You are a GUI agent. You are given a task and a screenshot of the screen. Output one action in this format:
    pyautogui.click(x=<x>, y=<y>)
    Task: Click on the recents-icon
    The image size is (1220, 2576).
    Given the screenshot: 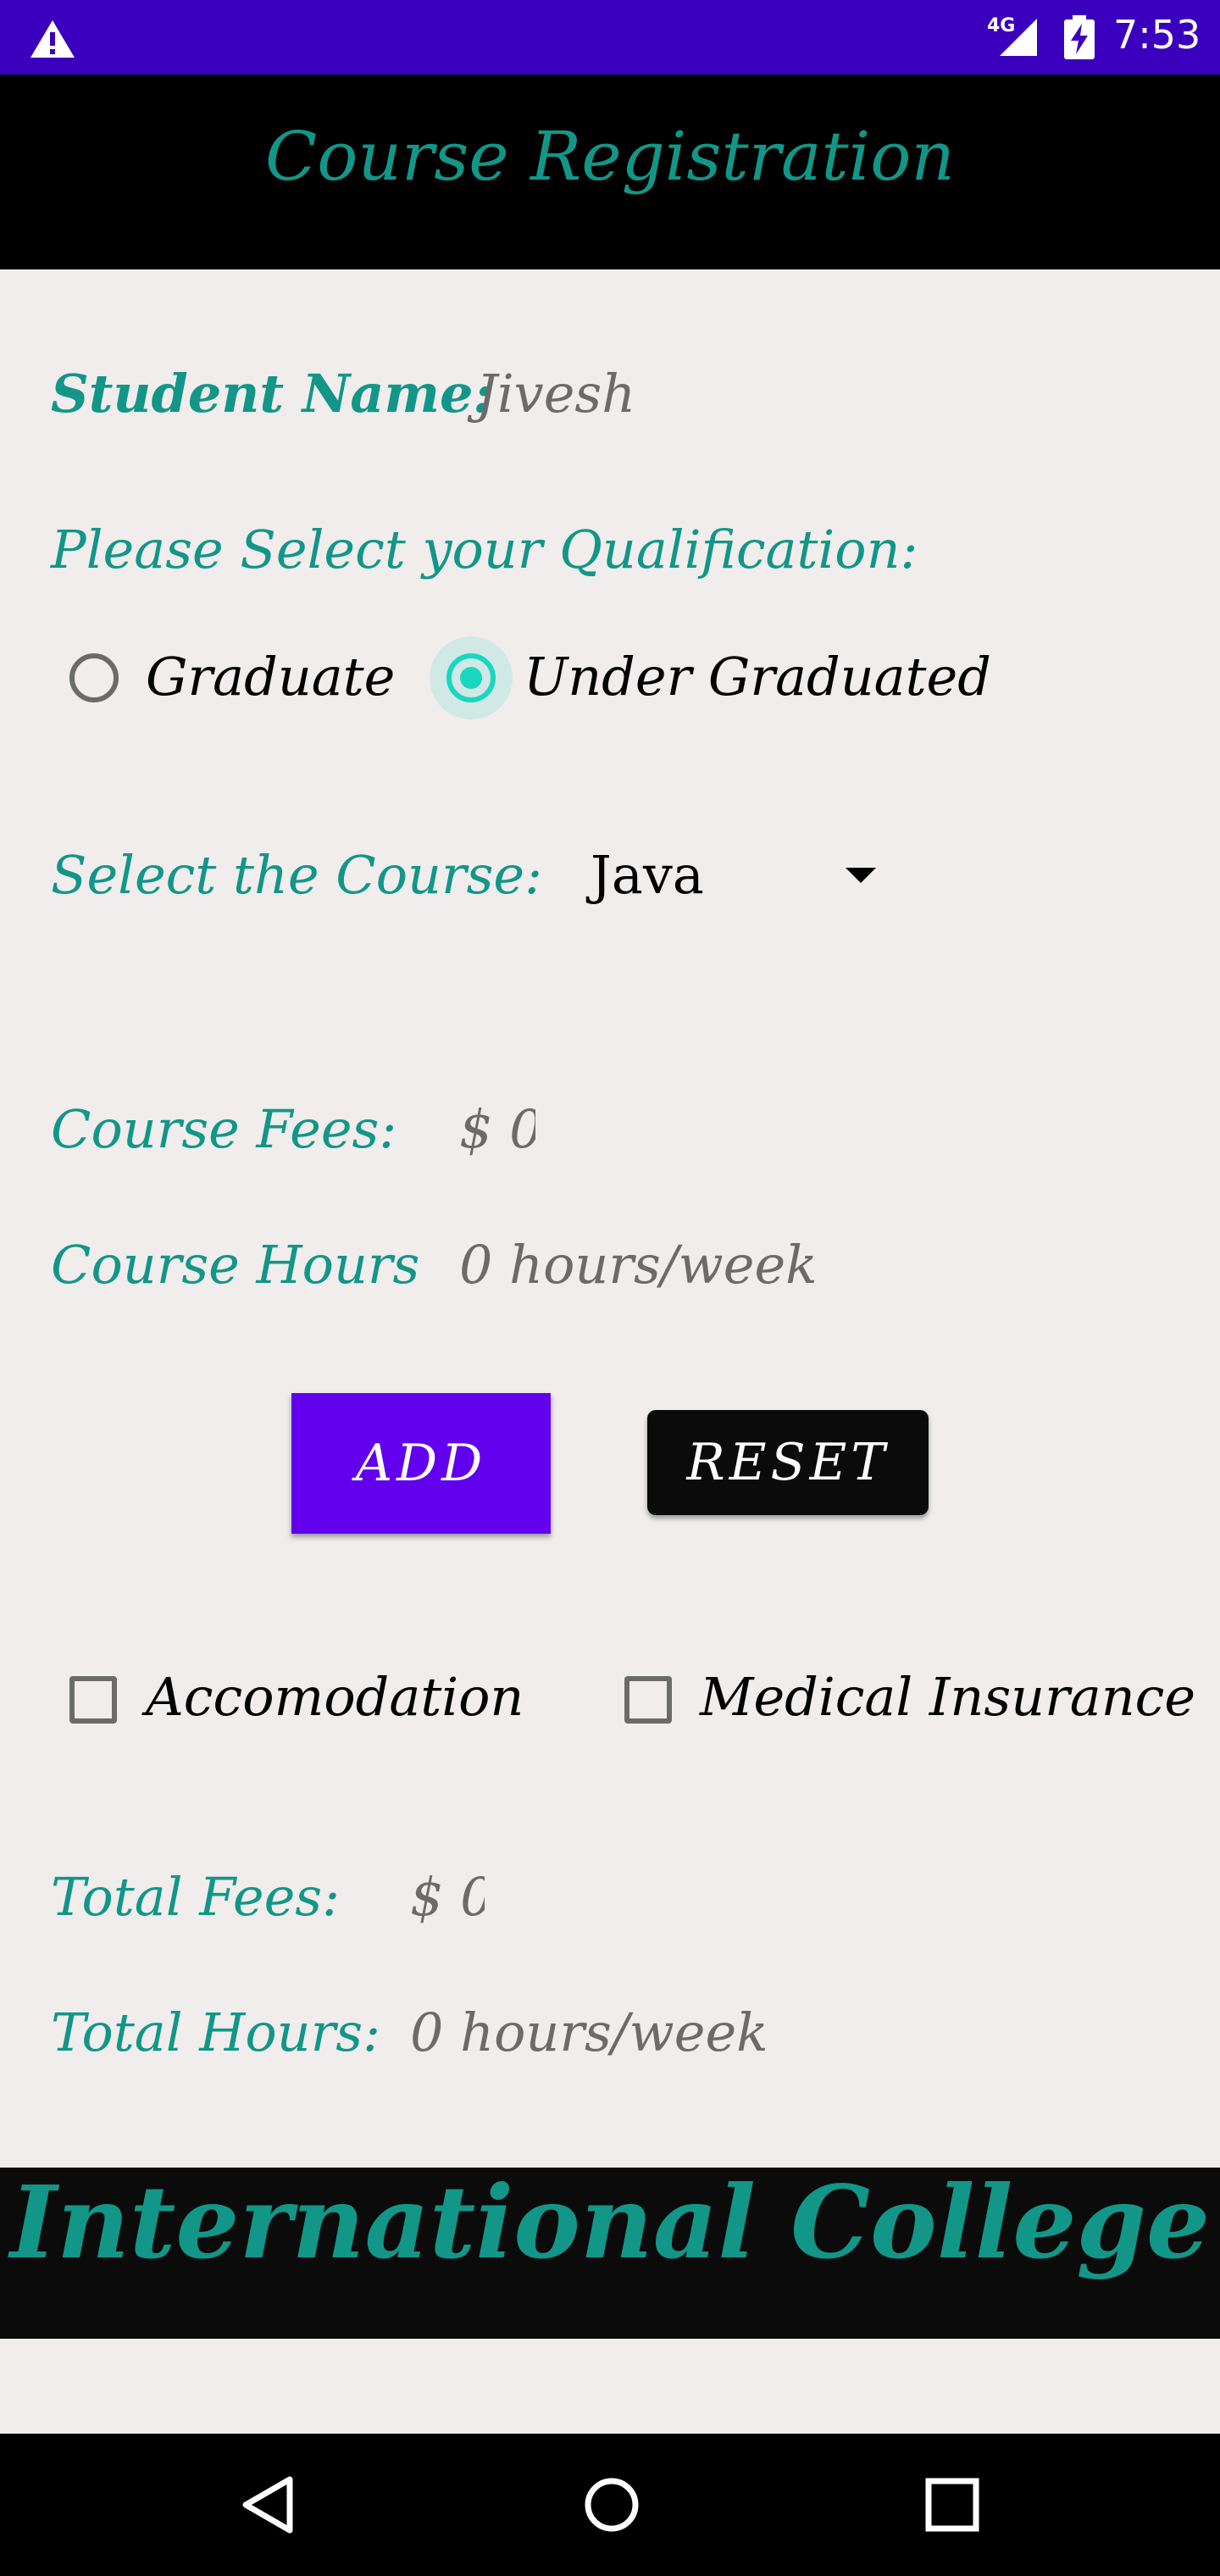 What is the action you would take?
    pyautogui.click(x=952, y=2505)
    